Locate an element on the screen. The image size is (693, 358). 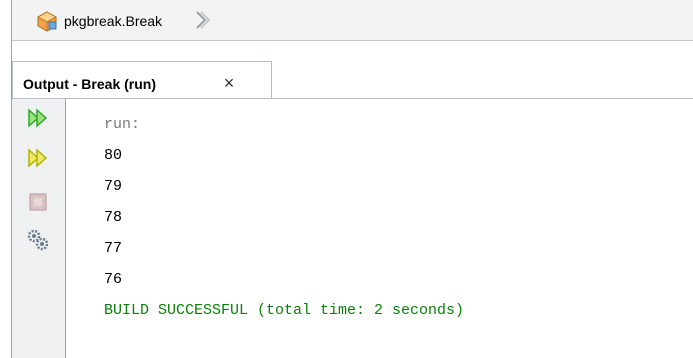
settings-icon is located at coordinates (38, 240).